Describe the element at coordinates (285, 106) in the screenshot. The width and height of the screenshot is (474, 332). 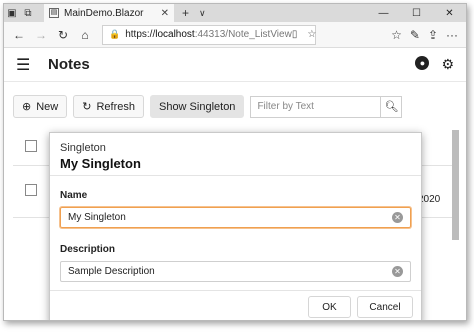
I see `filter-placeholder: Filter by Text` at that location.